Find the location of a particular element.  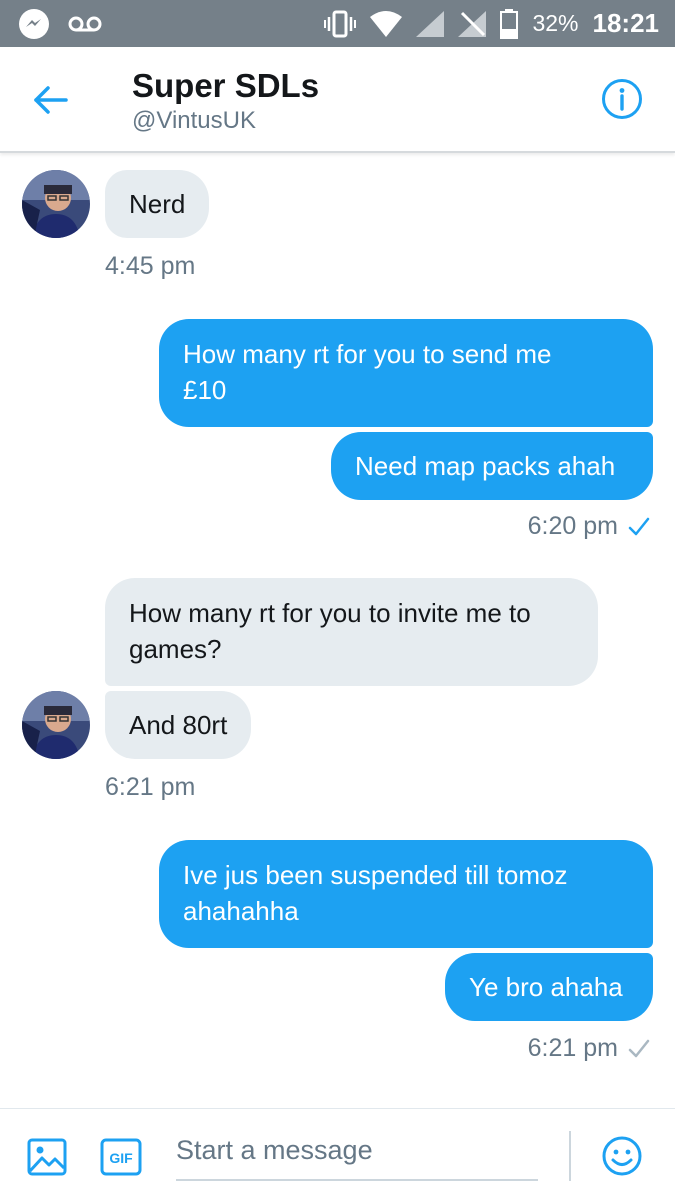

vibrate-icon is located at coordinates (340, 23).